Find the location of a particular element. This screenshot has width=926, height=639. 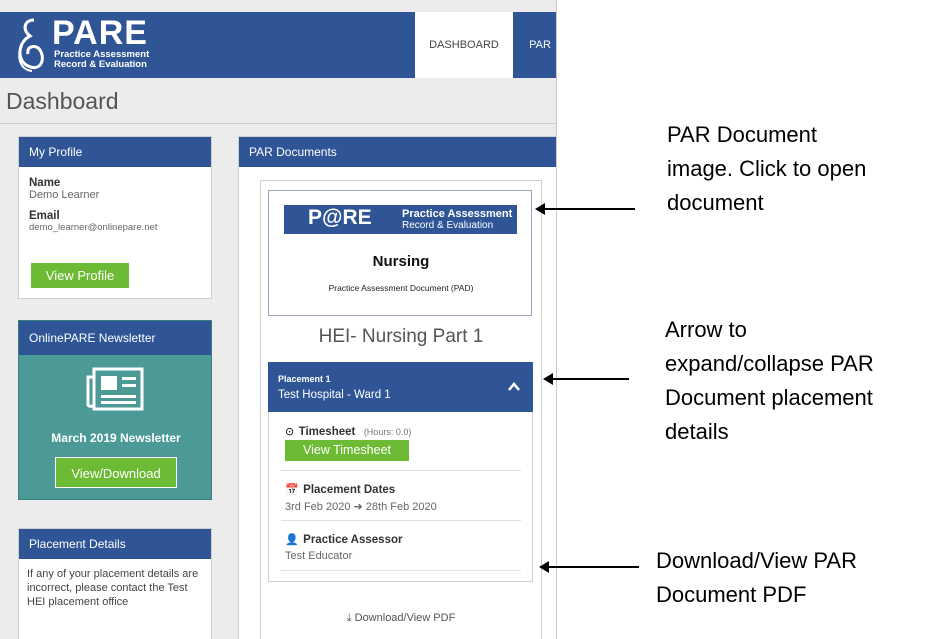

practice-assessor-value: Test Educator is located at coordinates (319, 556).